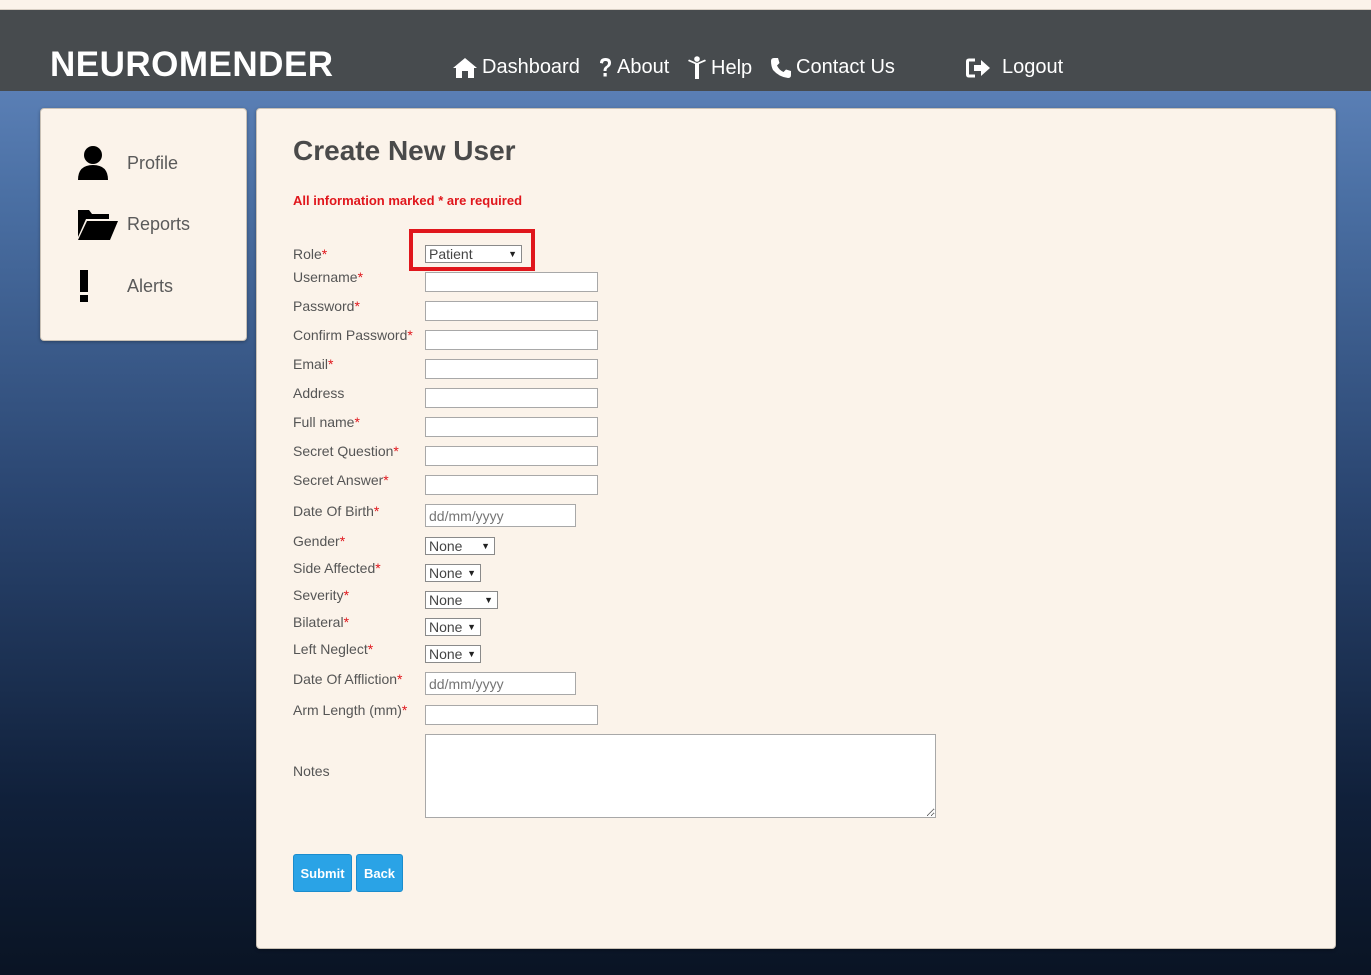 Image resolution: width=1371 pixels, height=975 pixels. Describe the element at coordinates (192, 65) in the screenshot. I see `brand-logo: NEUROMENDER` at that location.